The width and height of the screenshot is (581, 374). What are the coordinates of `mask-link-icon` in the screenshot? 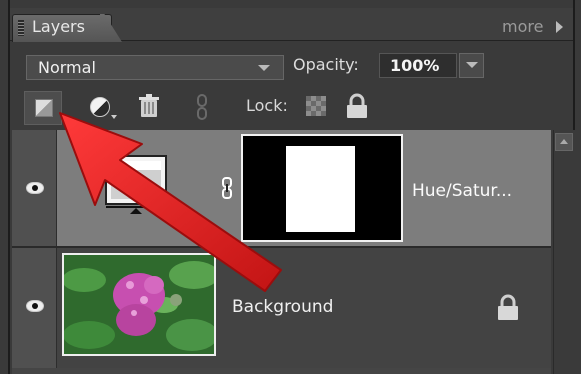 It's located at (227, 188).